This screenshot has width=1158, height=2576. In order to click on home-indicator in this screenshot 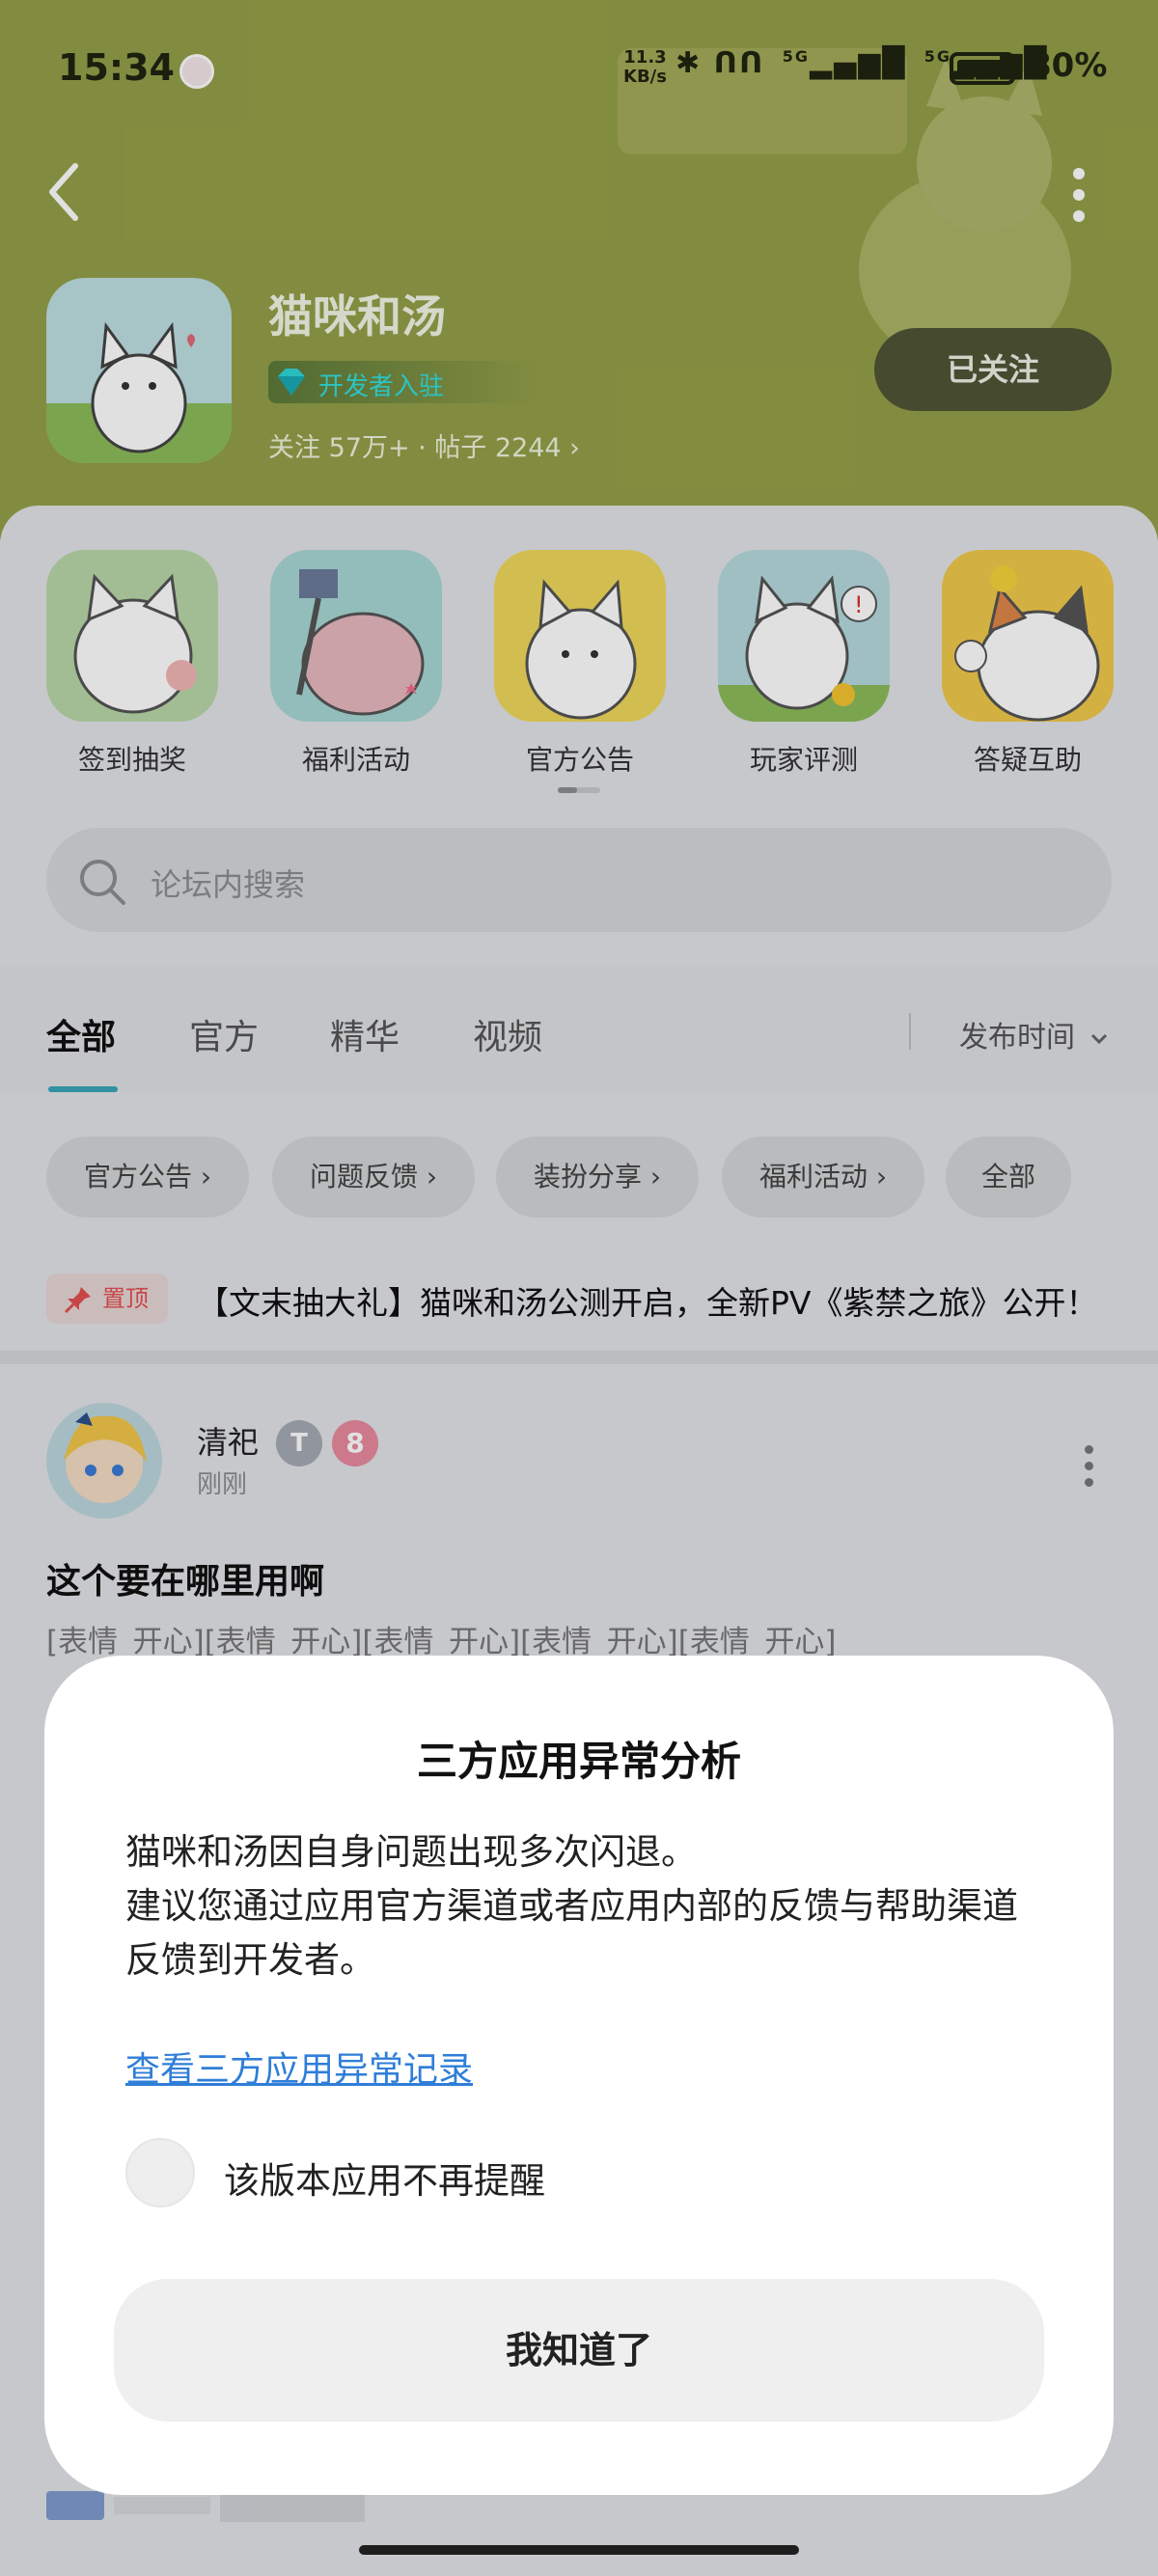, I will do `click(579, 2550)`.